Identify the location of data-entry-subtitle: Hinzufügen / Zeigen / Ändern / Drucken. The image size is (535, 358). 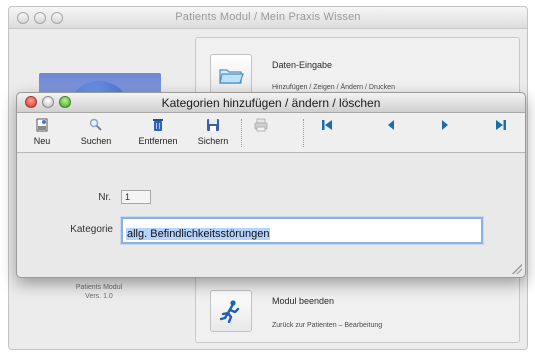
(333, 87).